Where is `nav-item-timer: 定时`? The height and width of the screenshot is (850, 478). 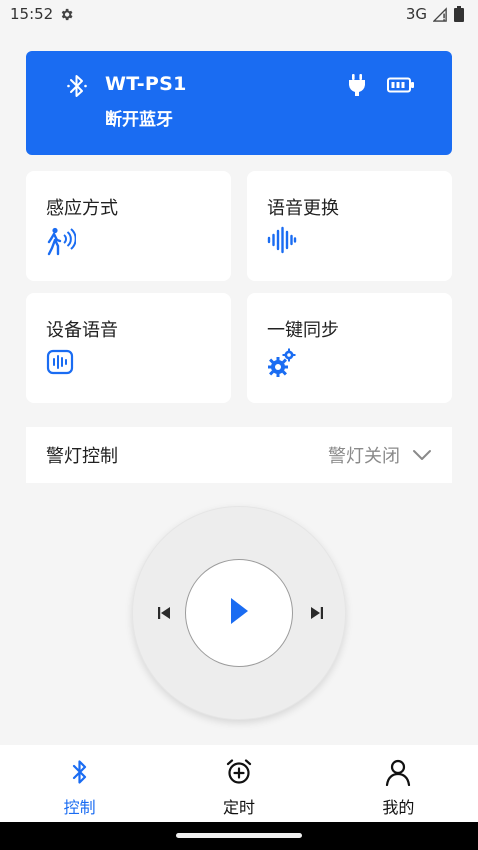
nav-item-timer: 定时 is located at coordinates (238, 783).